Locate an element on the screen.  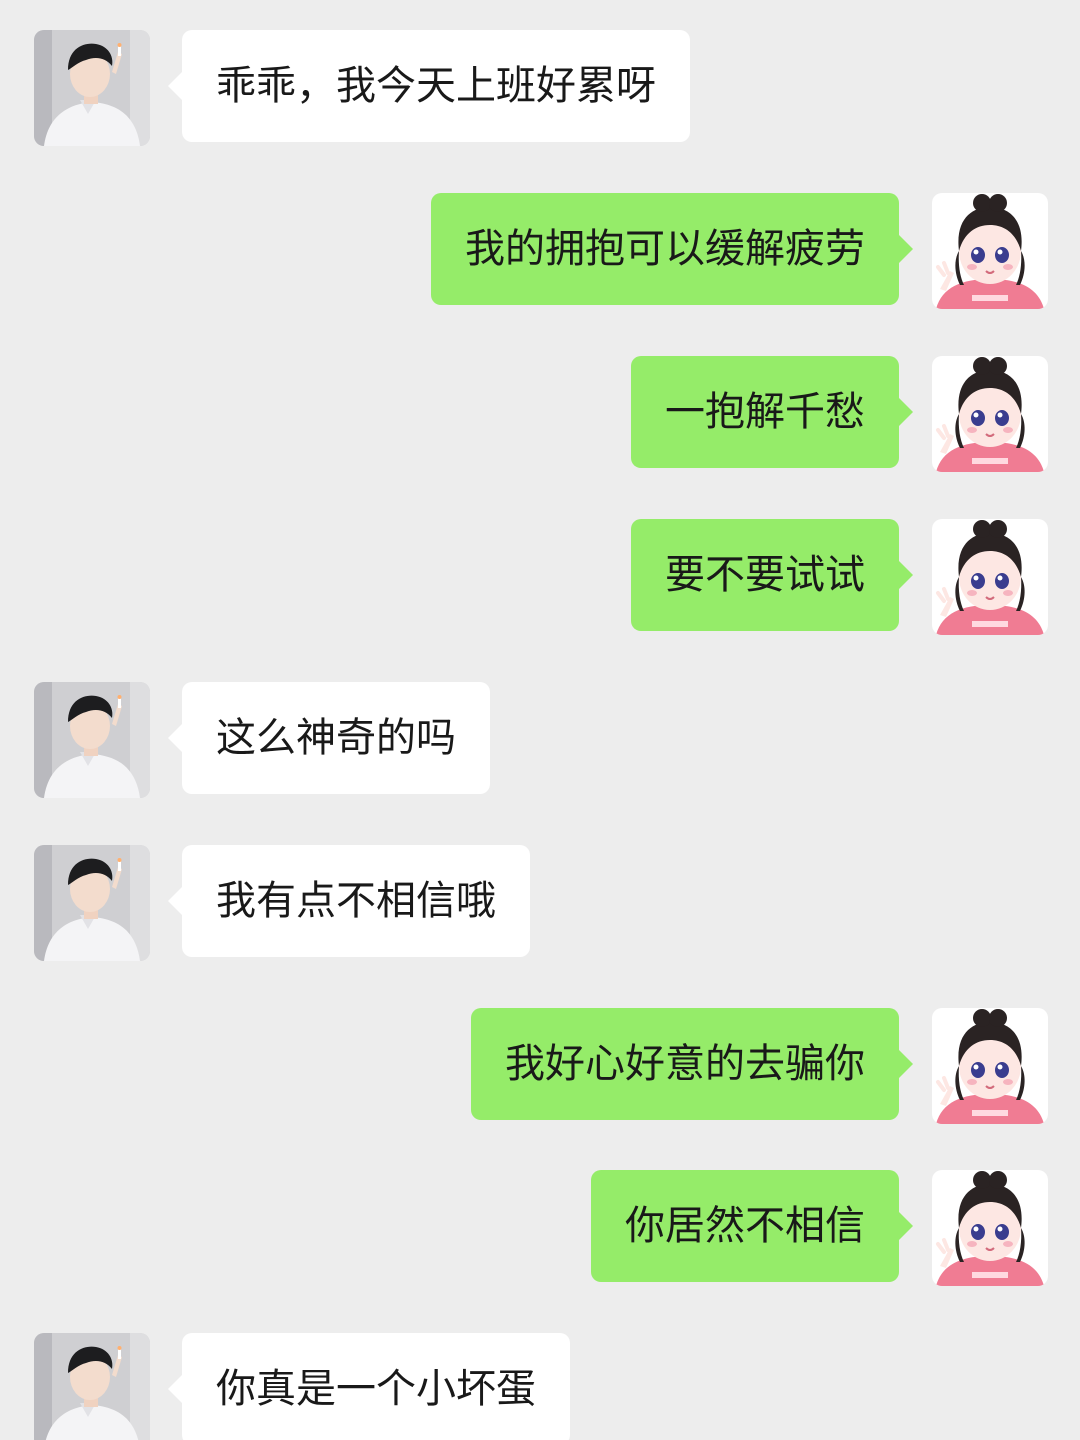
message-bubble: 乖乖，我今天上班好累呀 is located at coordinates (429, 86).